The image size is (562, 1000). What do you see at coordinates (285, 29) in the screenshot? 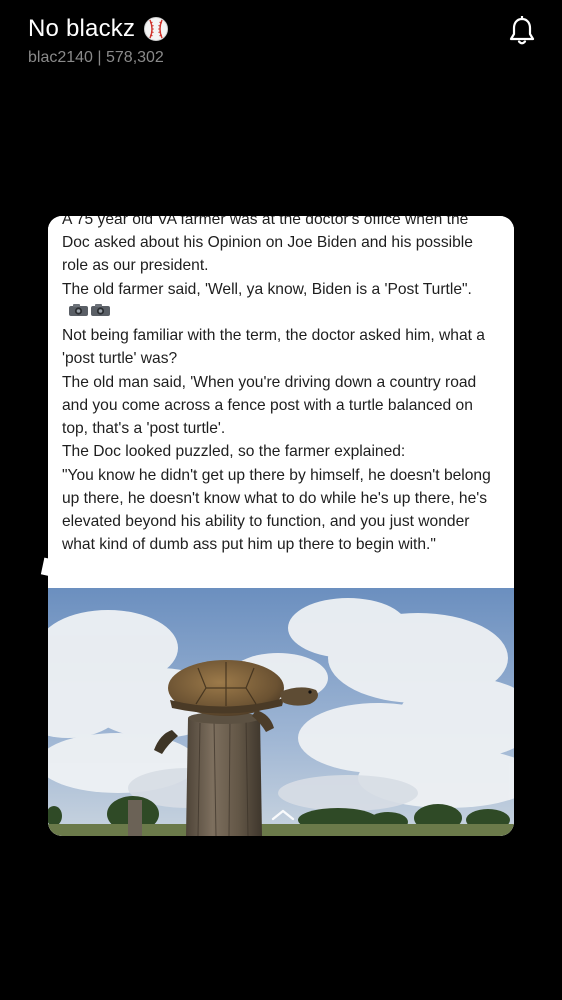
I see `title-row: No blackz` at bounding box center [285, 29].